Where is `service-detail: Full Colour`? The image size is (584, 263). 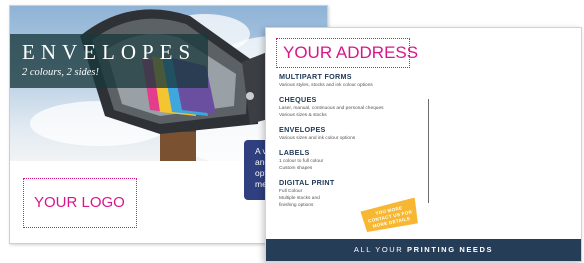 service-detail: Full Colour is located at coordinates (291, 191).